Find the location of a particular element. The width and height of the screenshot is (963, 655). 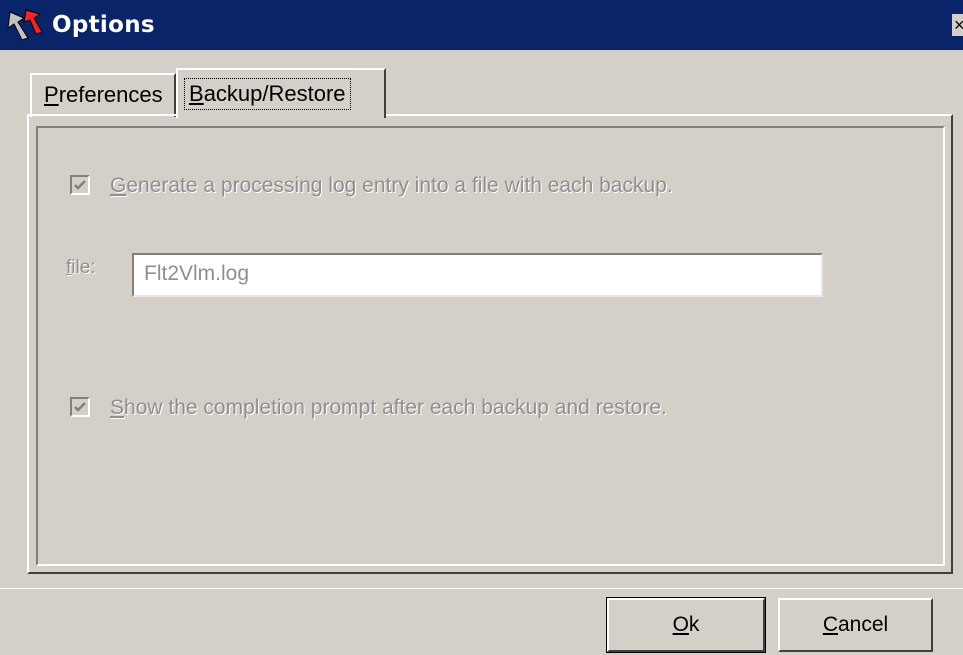

tab-preferences-label: references is located at coordinates (110, 94).